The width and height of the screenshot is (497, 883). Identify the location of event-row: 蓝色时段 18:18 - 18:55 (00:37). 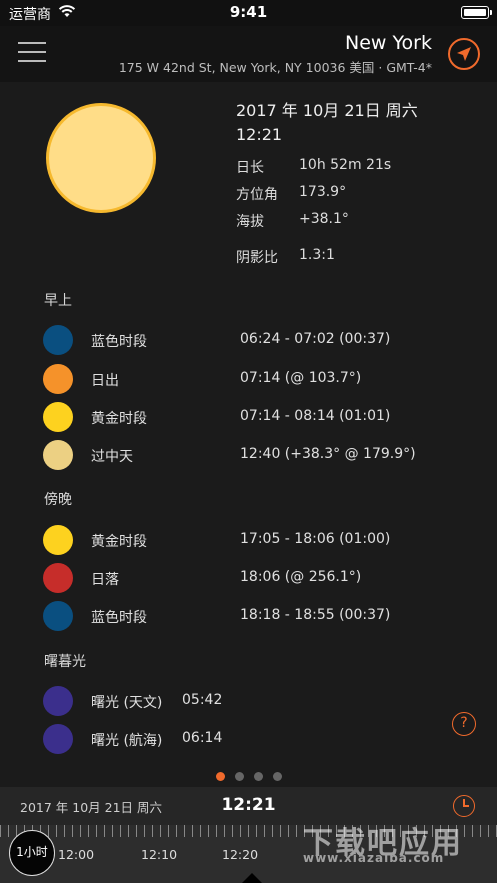
(248, 616).